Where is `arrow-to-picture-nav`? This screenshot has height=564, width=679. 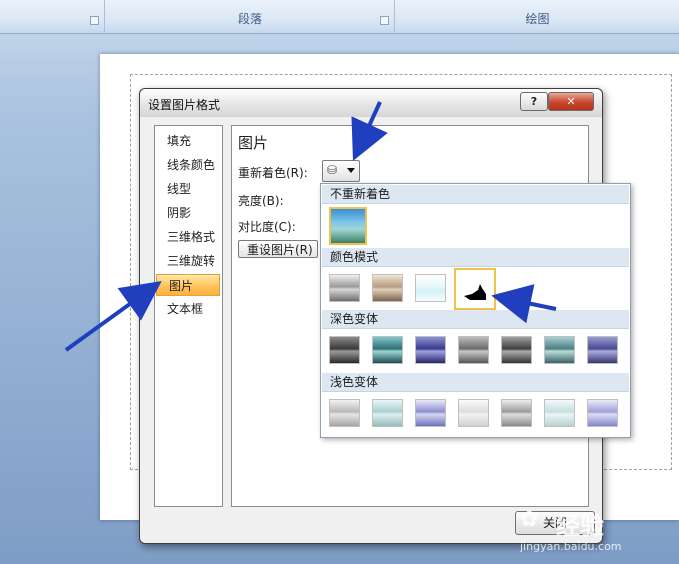 arrow-to-picture-nav is located at coordinates (113, 316).